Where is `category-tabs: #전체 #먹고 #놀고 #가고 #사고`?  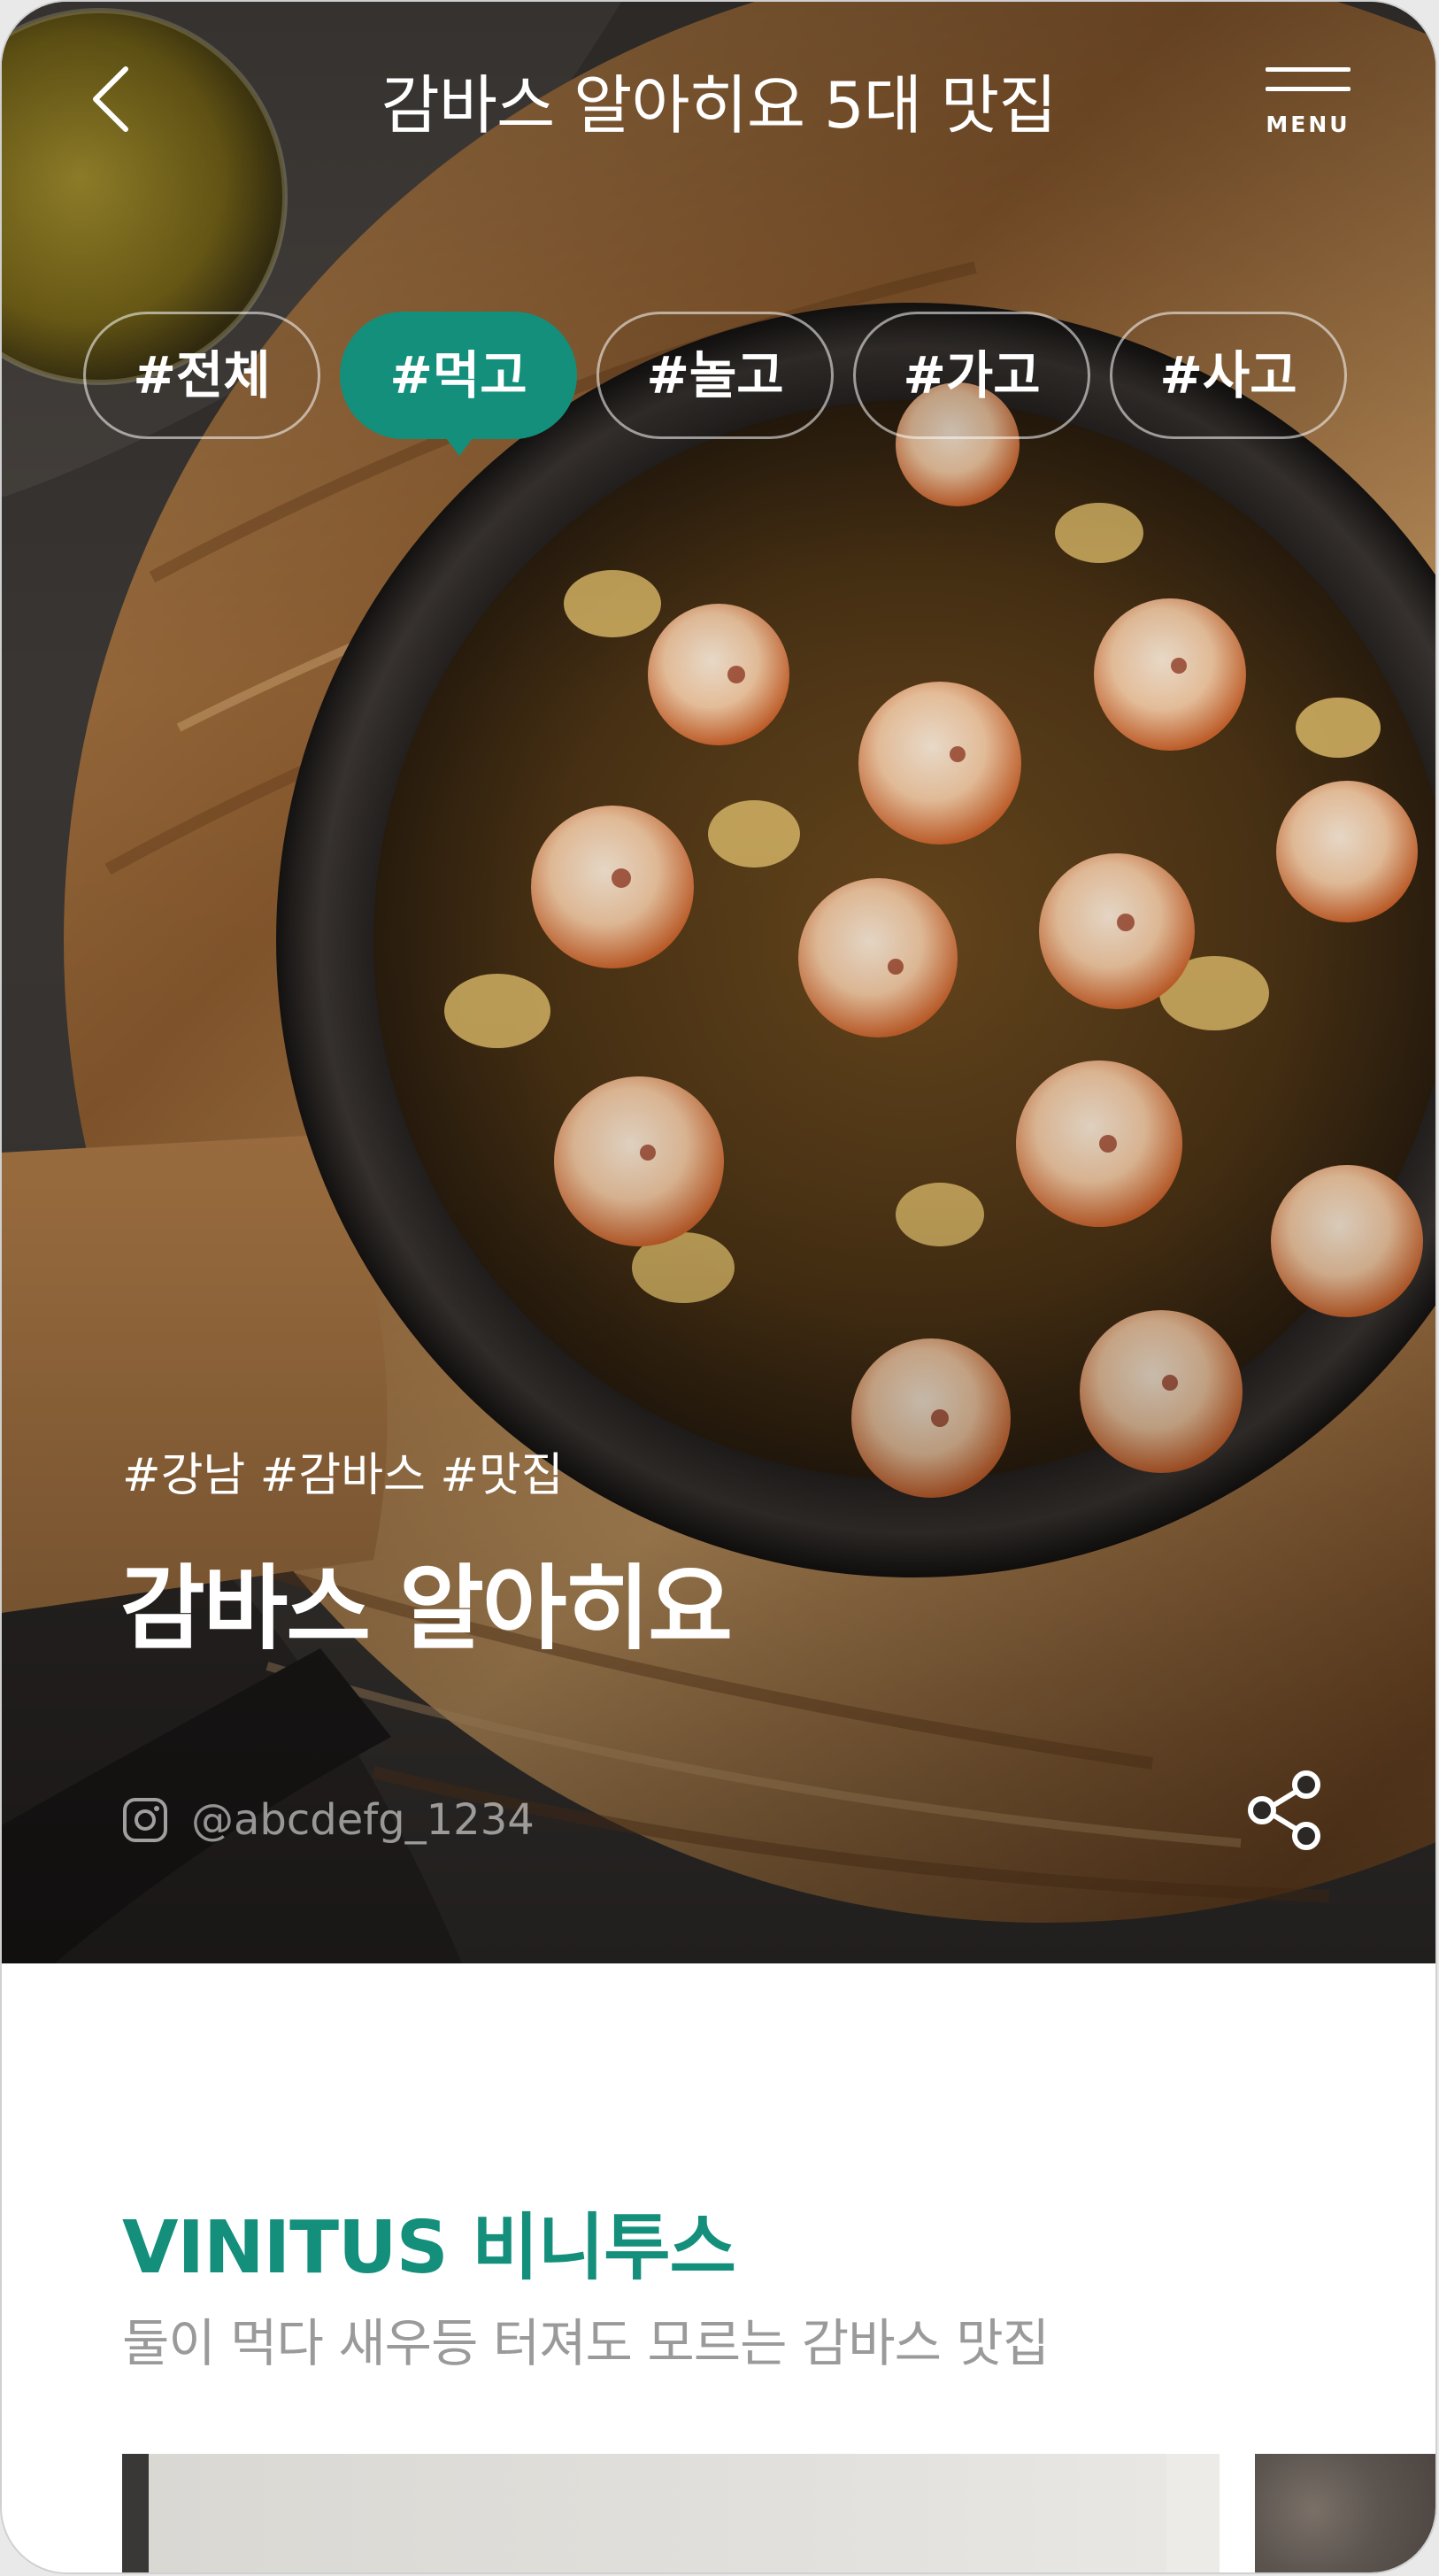
category-tabs: #전체 #먹고 #놀고 #가고 #사고 is located at coordinates (724, 384).